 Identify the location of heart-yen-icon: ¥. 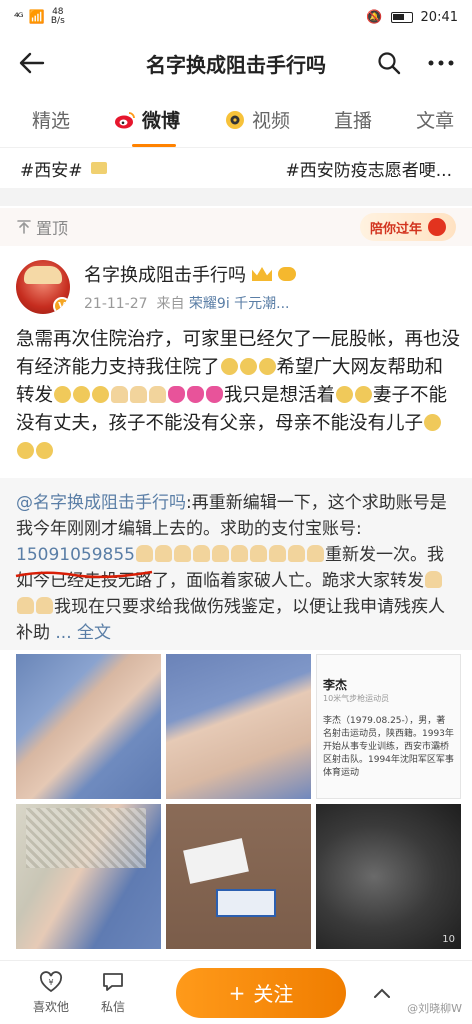
(51, 982).